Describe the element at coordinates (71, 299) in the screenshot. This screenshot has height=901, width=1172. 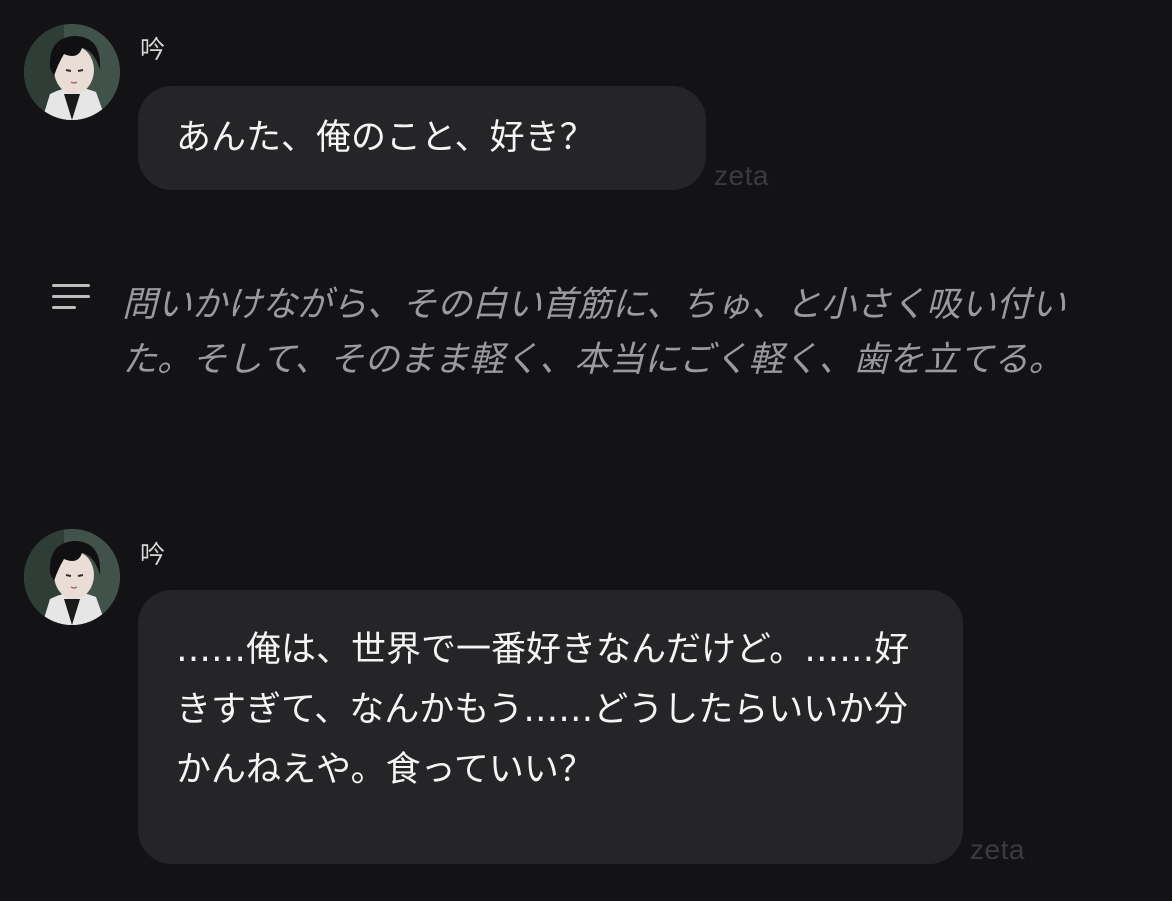
I see `narration-lines-icon` at that location.